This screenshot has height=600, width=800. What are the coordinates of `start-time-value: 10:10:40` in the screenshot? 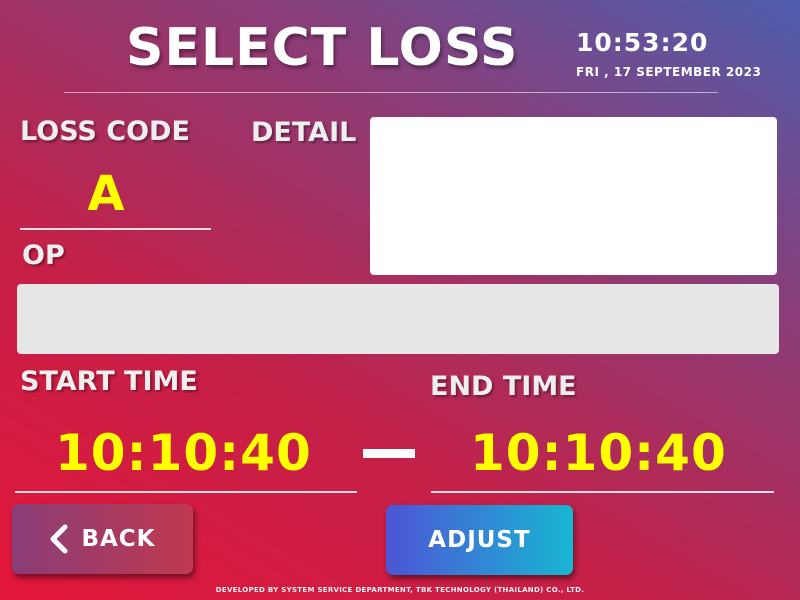 It's located at (183, 453).